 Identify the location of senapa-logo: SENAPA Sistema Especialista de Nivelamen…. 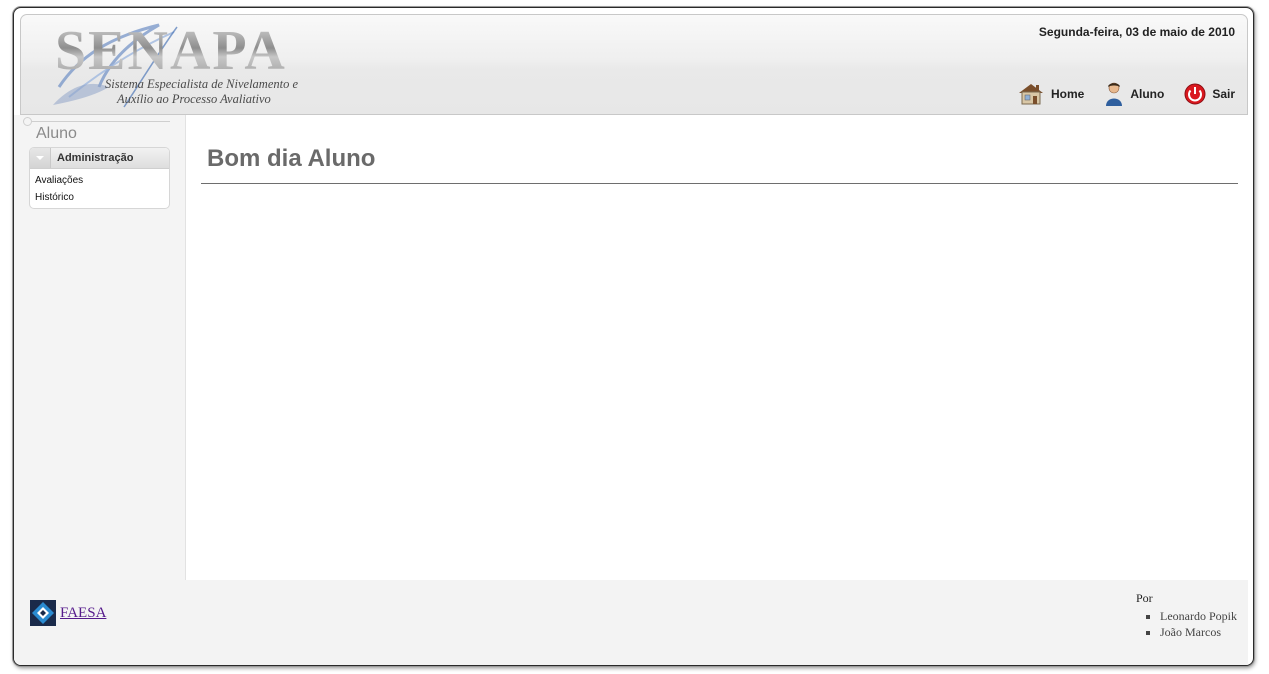
(189, 63).